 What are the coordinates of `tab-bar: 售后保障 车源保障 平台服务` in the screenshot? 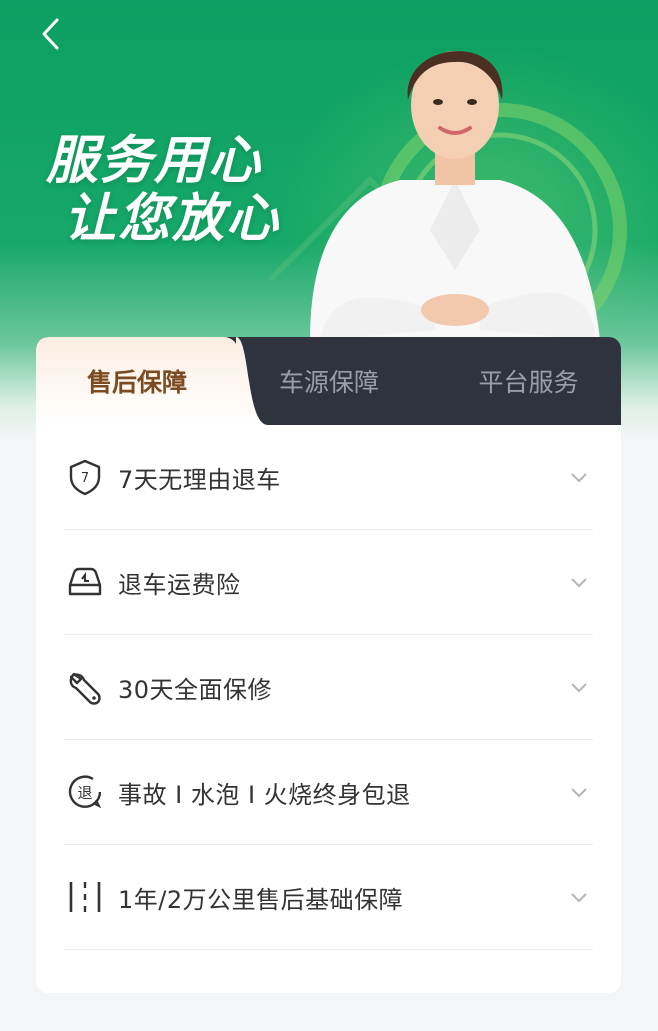 It's located at (328, 381).